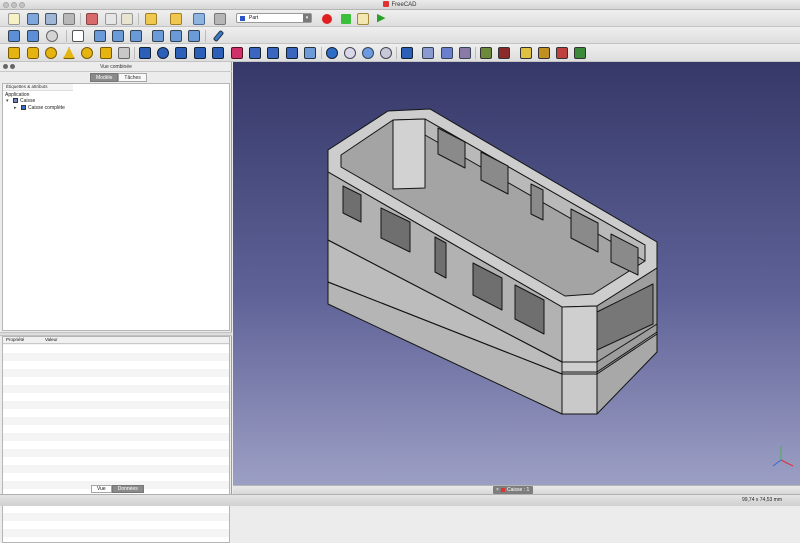 This screenshot has height=543, width=800. Describe the element at coordinates (350, 53) in the screenshot. I see `cut-boolean-icon` at that location.